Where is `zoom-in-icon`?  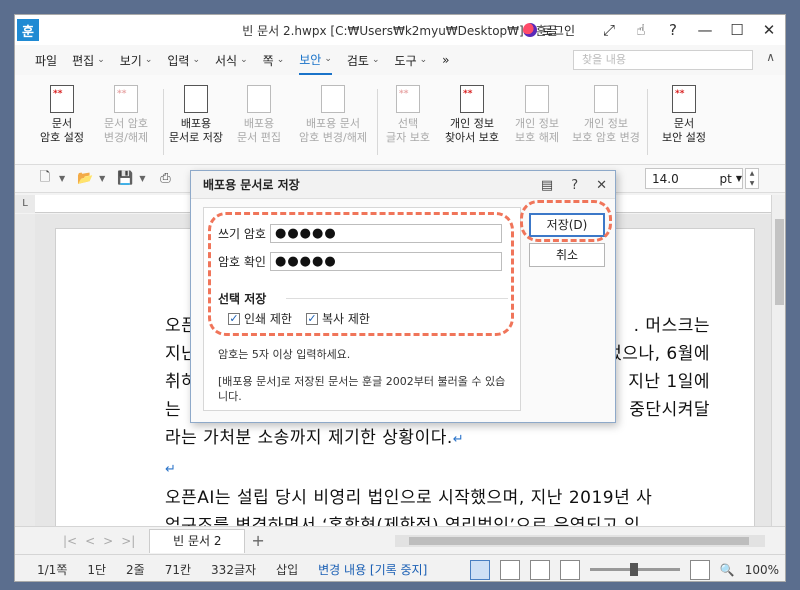
zoom-in-icon is located at coordinates (699, 569).